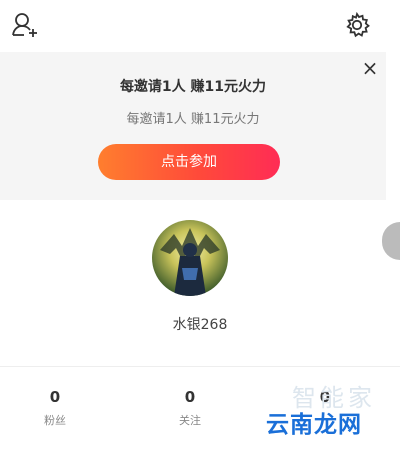 The height and width of the screenshot is (450, 400). I want to click on join-button: 点击参加, so click(189, 162).